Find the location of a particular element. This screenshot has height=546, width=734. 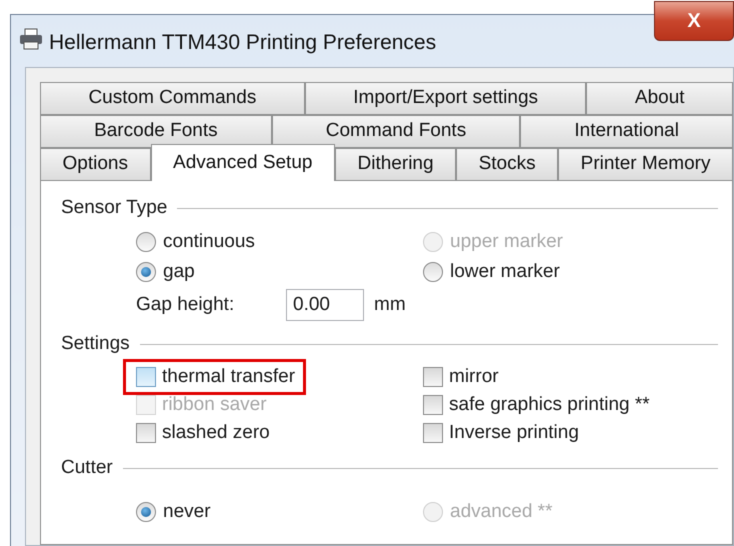

checkbox-option: Inverse printing is located at coordinates (501, 433).